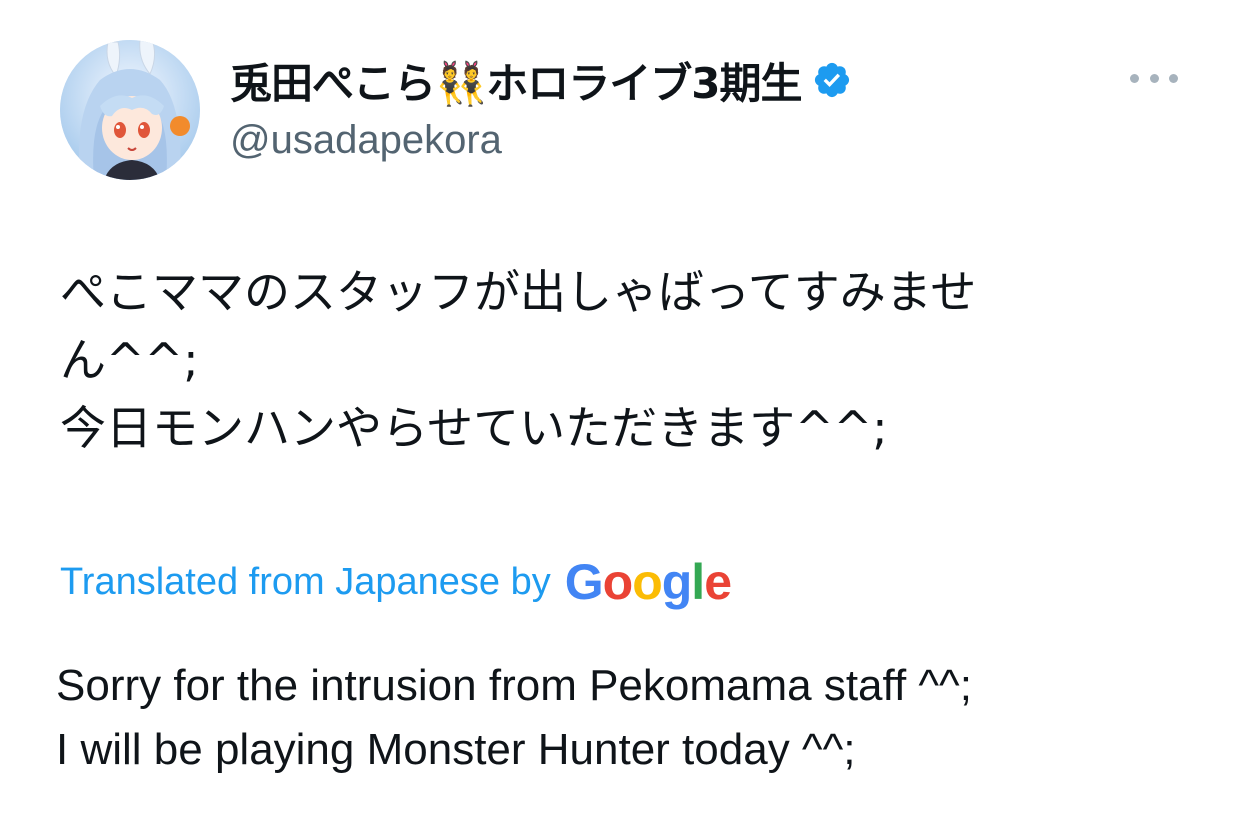 The width and height of the screenshot is (1242, 822). Describe the element at coordinates (474, 428) in the screenshot. I see `tweet-text-line: 今日モンハンやらせていただきます^^;` at that location.